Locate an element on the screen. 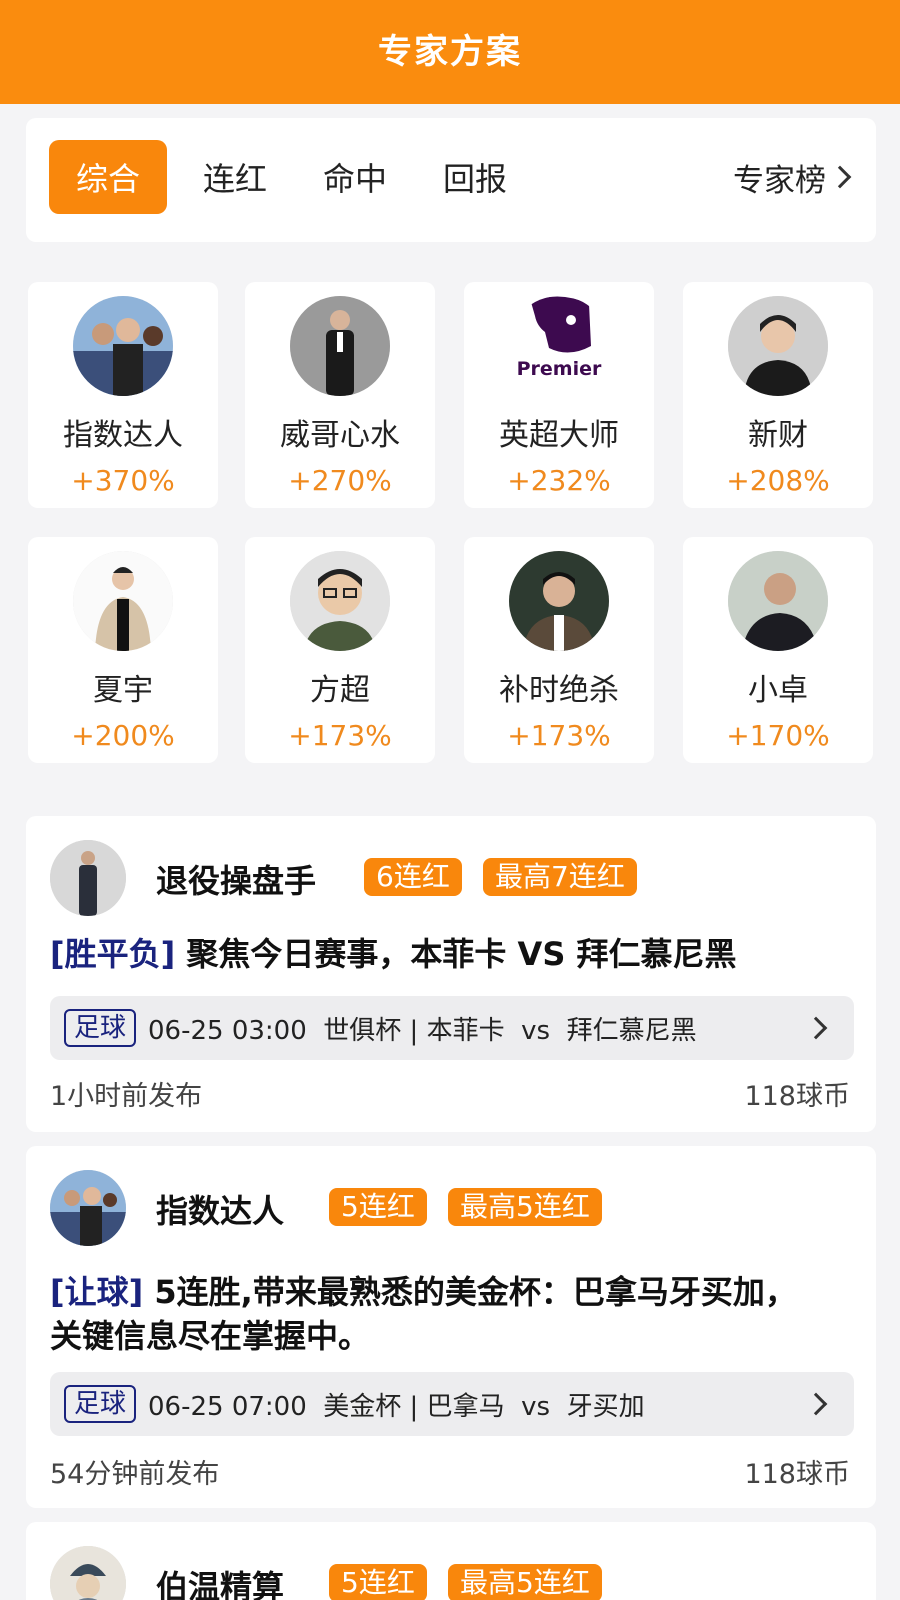 The width and height of the screenshot is (900, 1600). expert-card: Premier 英超大师 +232% is located at coordinates (559, 395).